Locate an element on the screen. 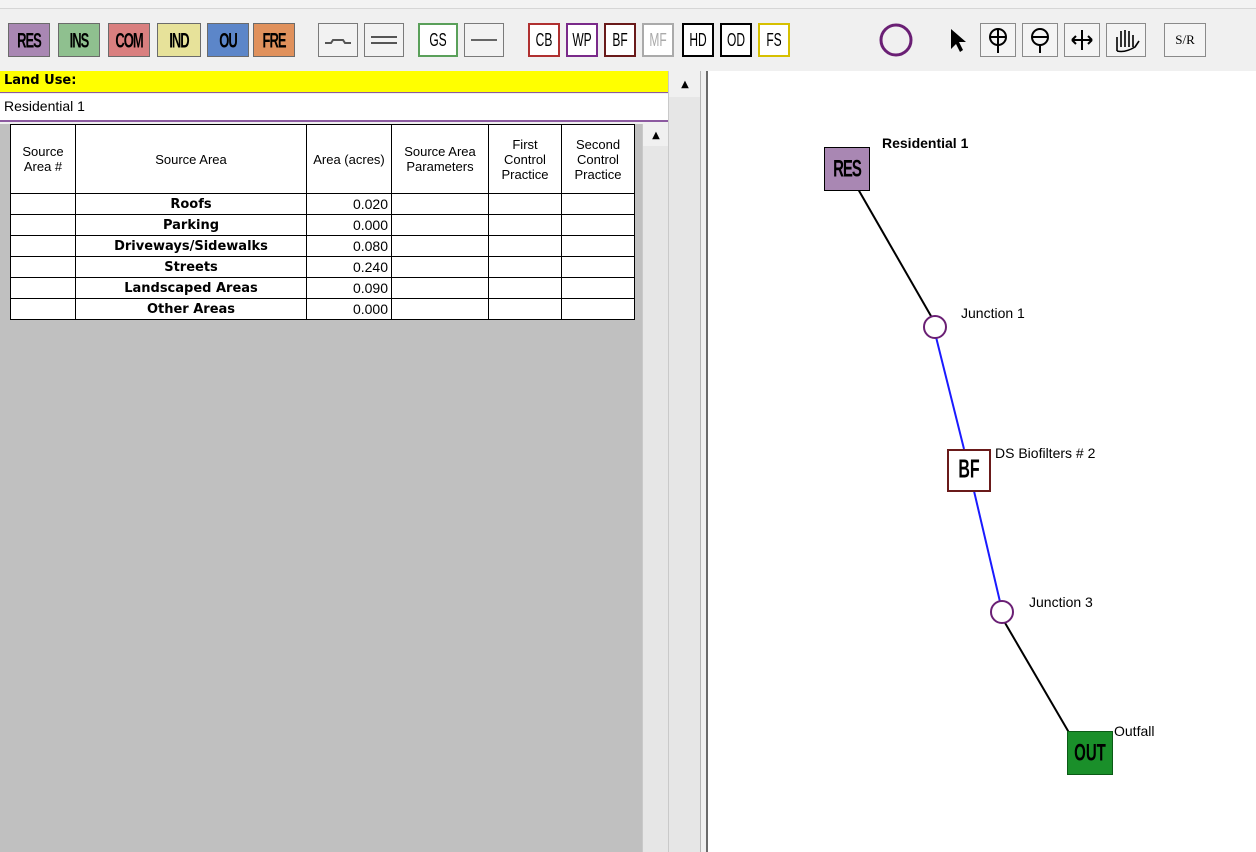 Image resolution: width=1256 pixels, height=852 pixels. table-row: Other Areas 0.000 is located at coordinates (322, 309).